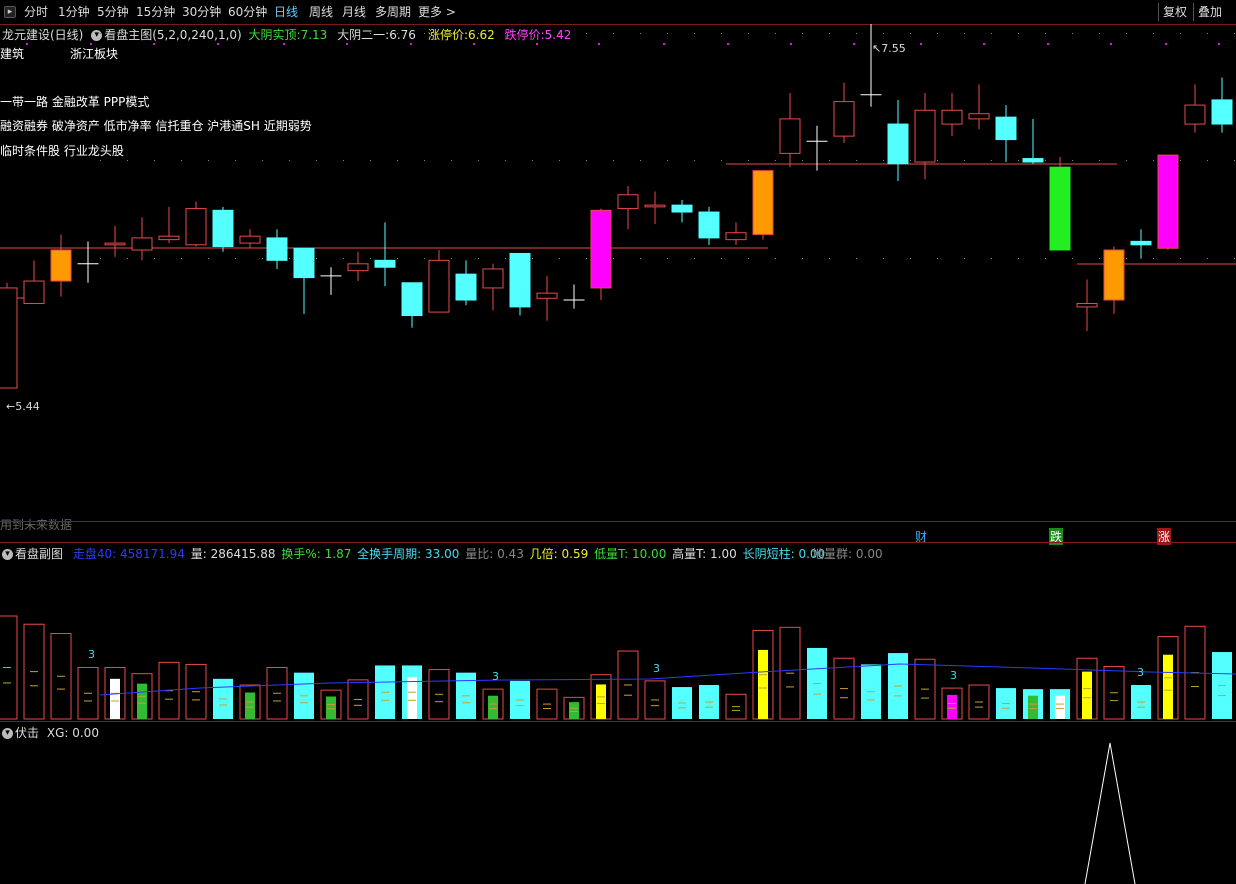 The image size is (1236, 884). Describe the element at coordinates (155, 12) in the screenshot. I see `tab-15min: 15分钟` at that location.